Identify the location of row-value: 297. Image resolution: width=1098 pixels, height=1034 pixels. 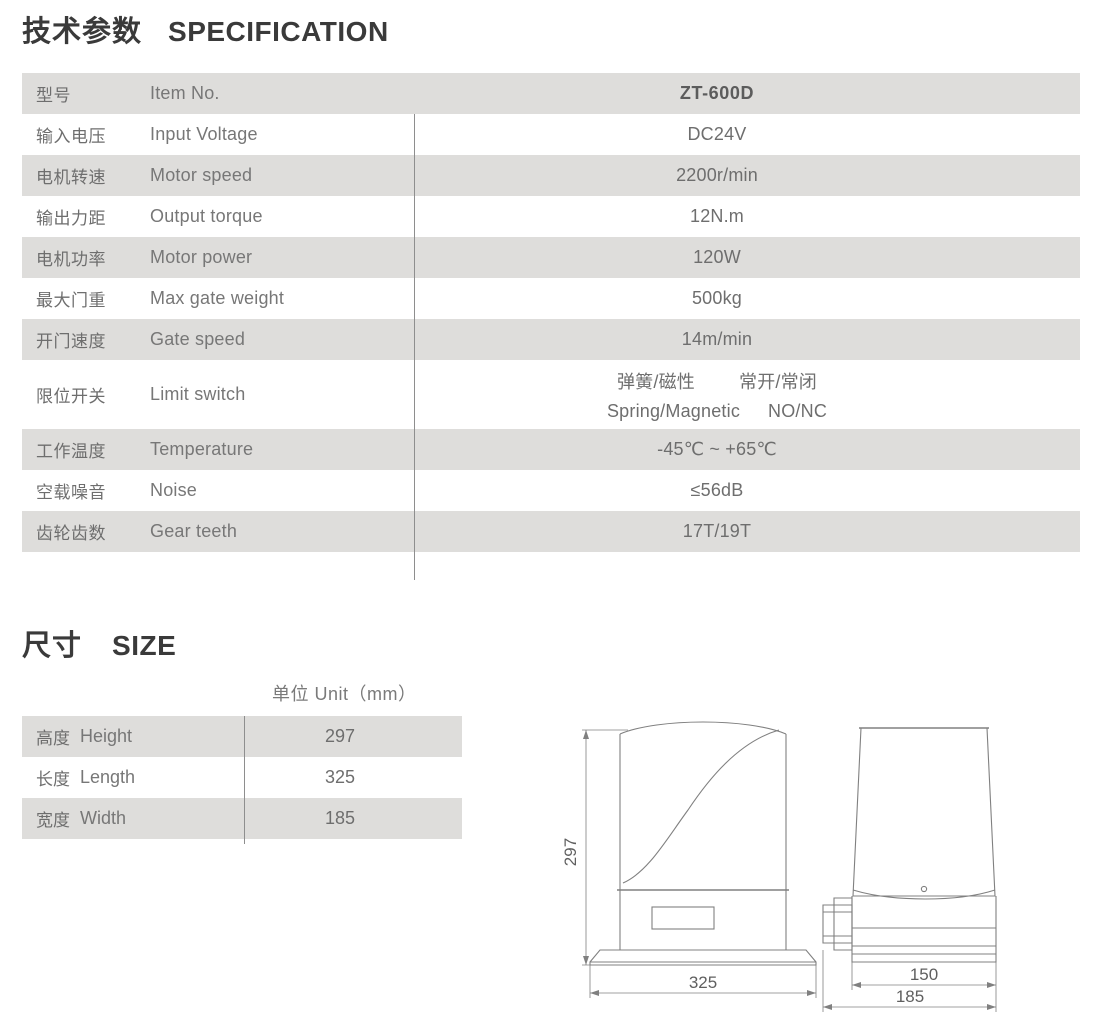
(340, 736).